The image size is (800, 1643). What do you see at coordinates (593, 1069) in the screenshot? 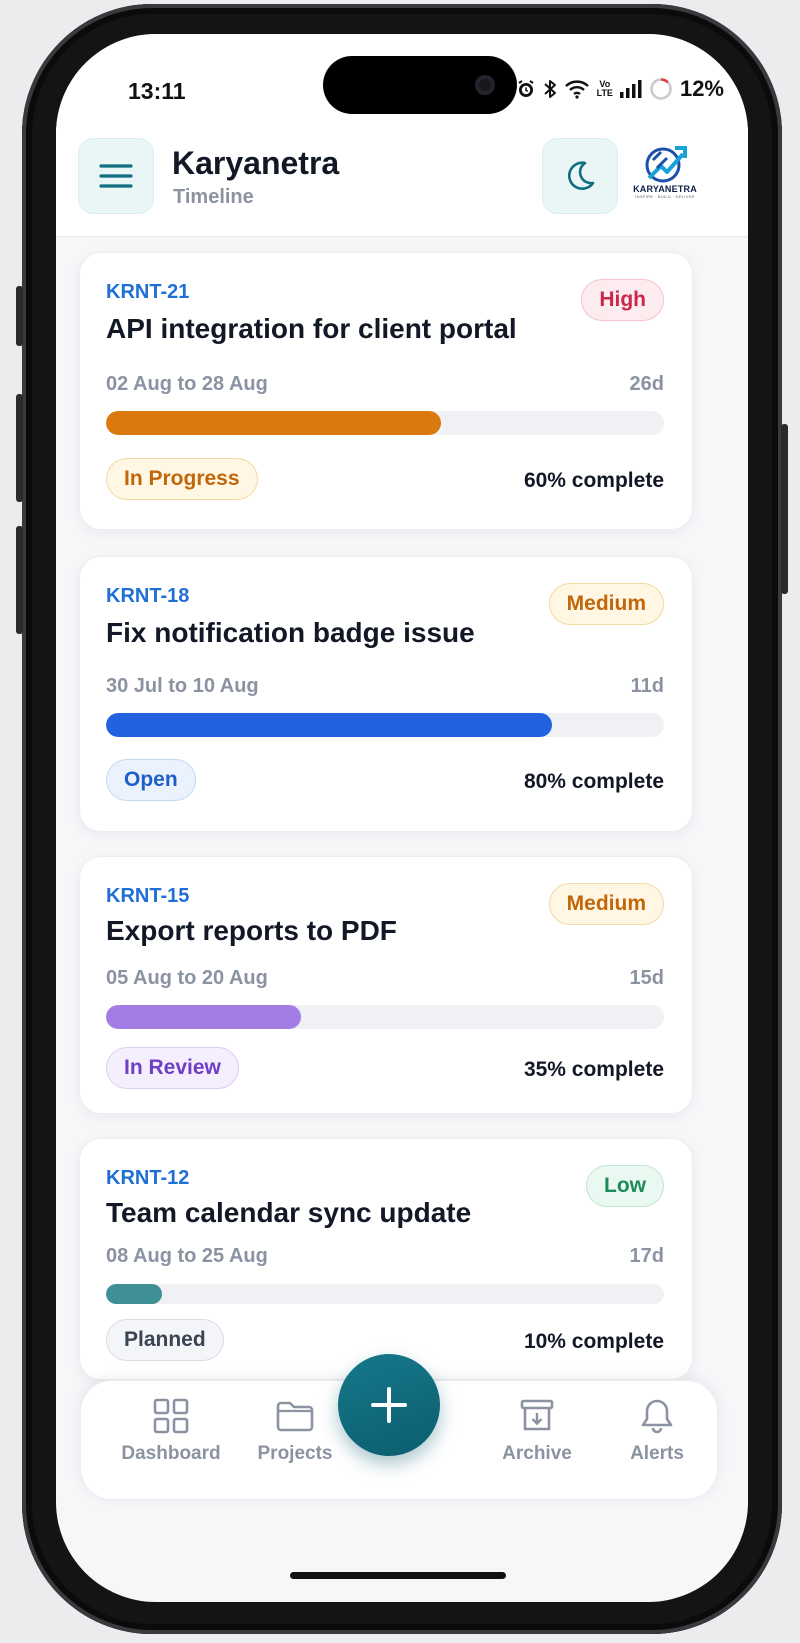
I see `progress-label: 35% complete` at bounding box center [593, 1069].